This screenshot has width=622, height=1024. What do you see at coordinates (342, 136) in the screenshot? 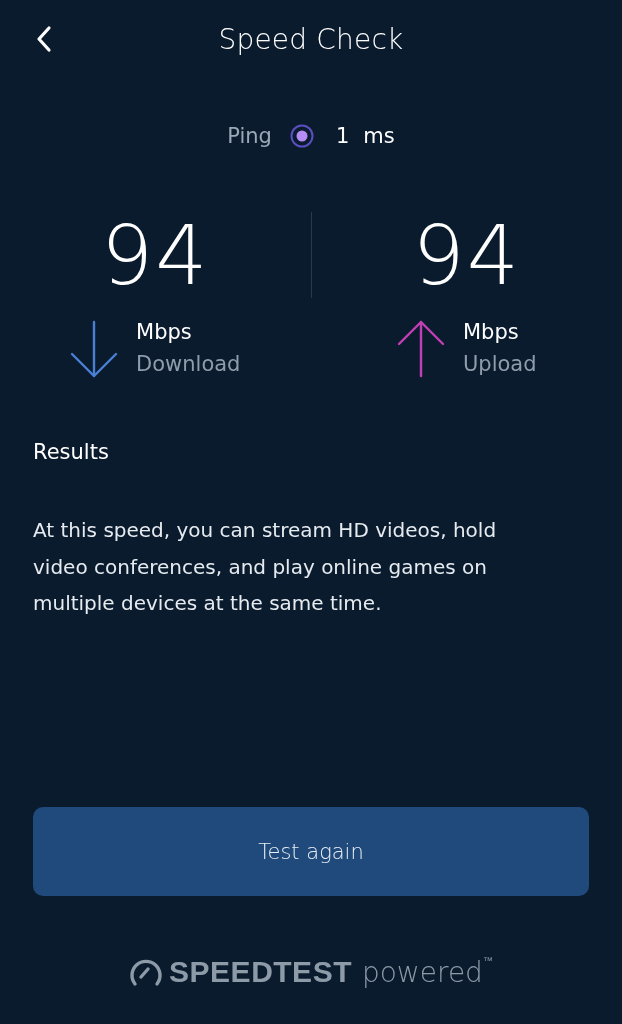
I see `ping-value: 1` at bounding box center [342, 136].